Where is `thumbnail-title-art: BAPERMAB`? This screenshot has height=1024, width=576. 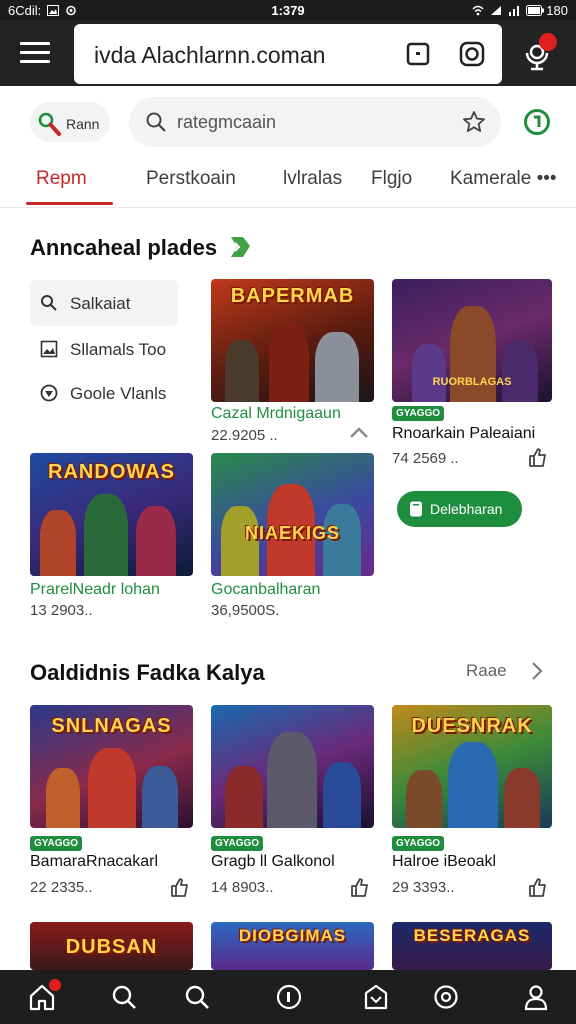 thumbnail-title-art: BAPERMAB is located at coordinates (292, 296).